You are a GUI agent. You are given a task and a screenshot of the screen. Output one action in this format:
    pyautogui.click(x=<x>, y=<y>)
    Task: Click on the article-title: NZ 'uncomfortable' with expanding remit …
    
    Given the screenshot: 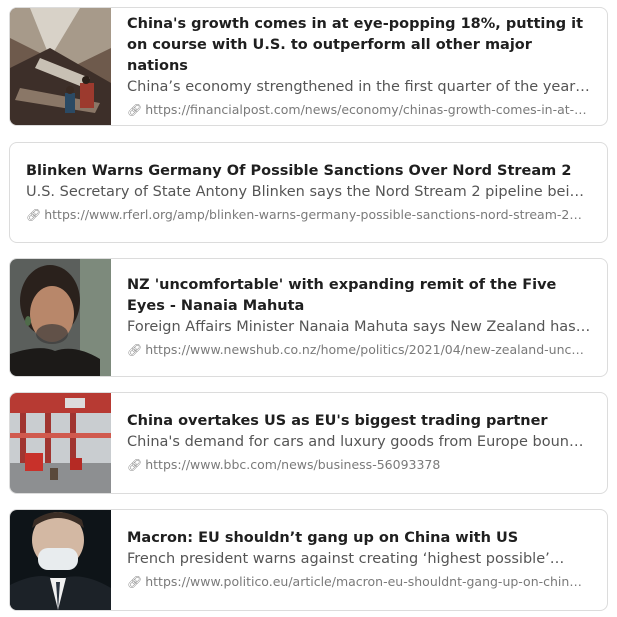 What is the action you would take?
    pyautogui.click(x=359, y=296)
    